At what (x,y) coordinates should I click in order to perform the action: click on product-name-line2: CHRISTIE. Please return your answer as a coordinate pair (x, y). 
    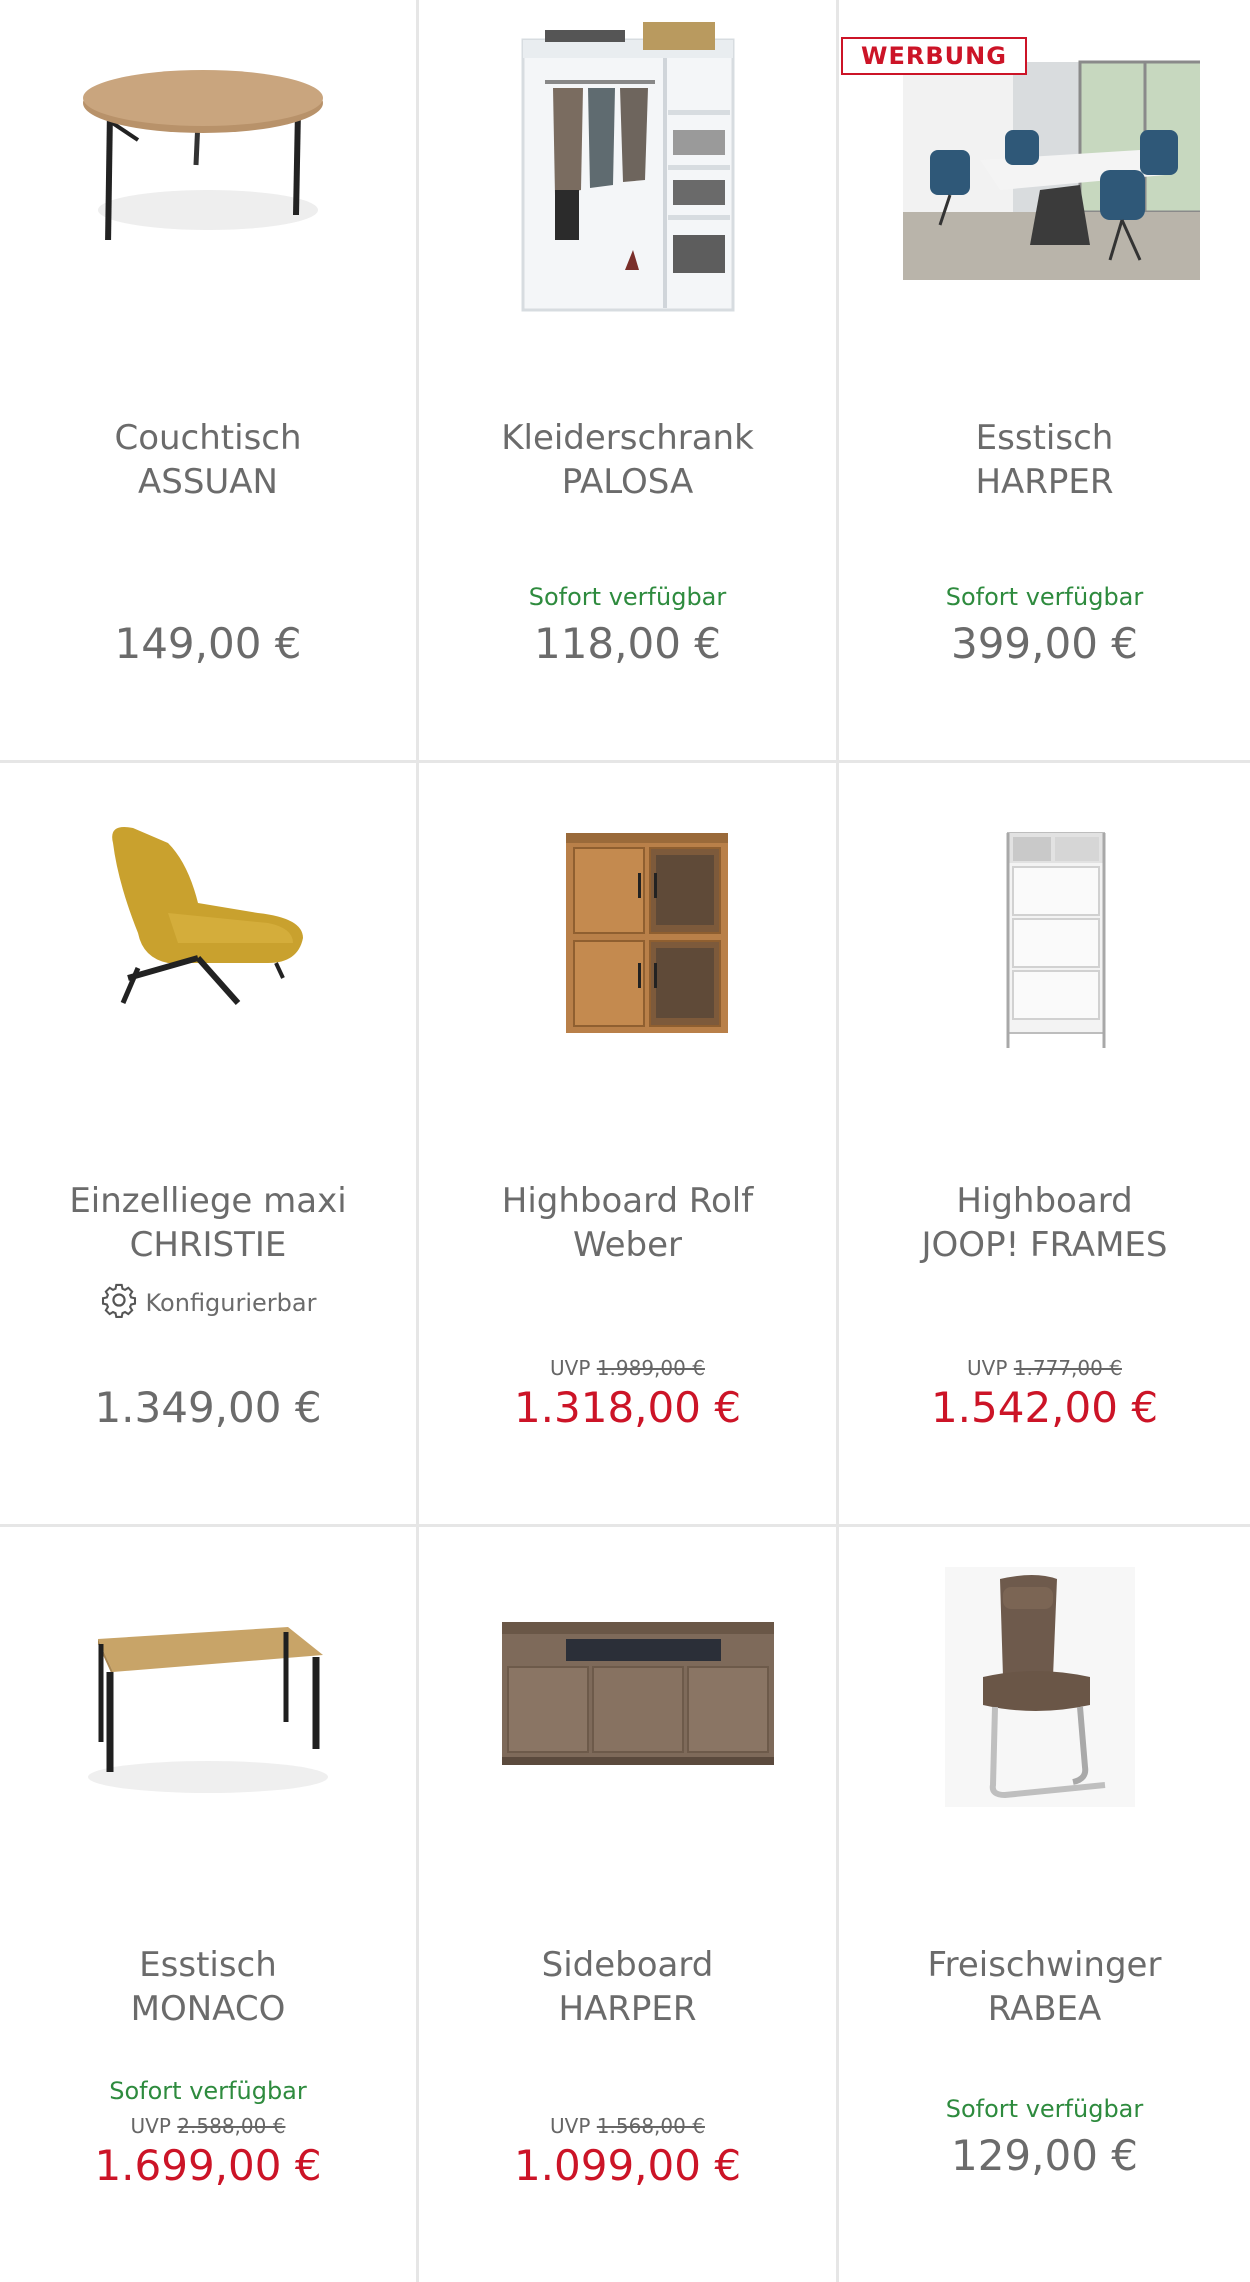
    Looking at the image, I should click on (208, 1245).